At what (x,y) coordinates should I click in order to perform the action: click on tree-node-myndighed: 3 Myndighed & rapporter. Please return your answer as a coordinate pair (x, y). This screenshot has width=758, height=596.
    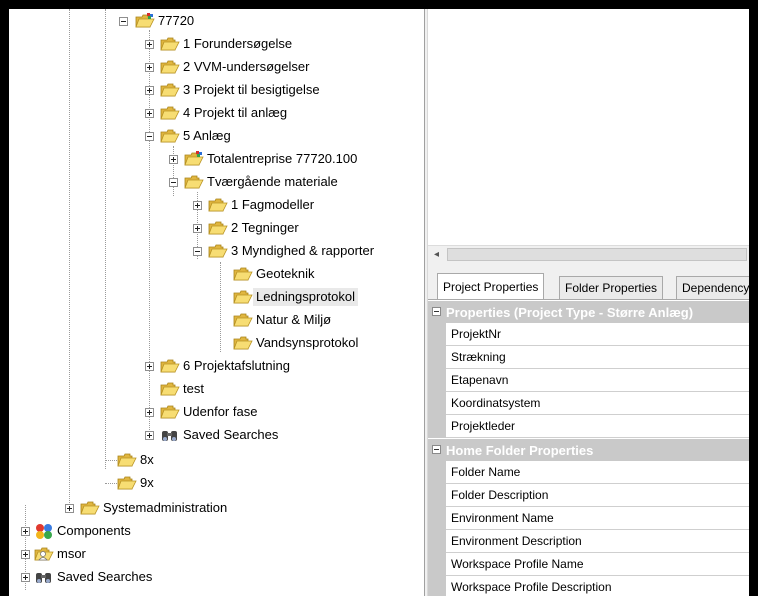
    Looking at the image, I should click on (284, 251).